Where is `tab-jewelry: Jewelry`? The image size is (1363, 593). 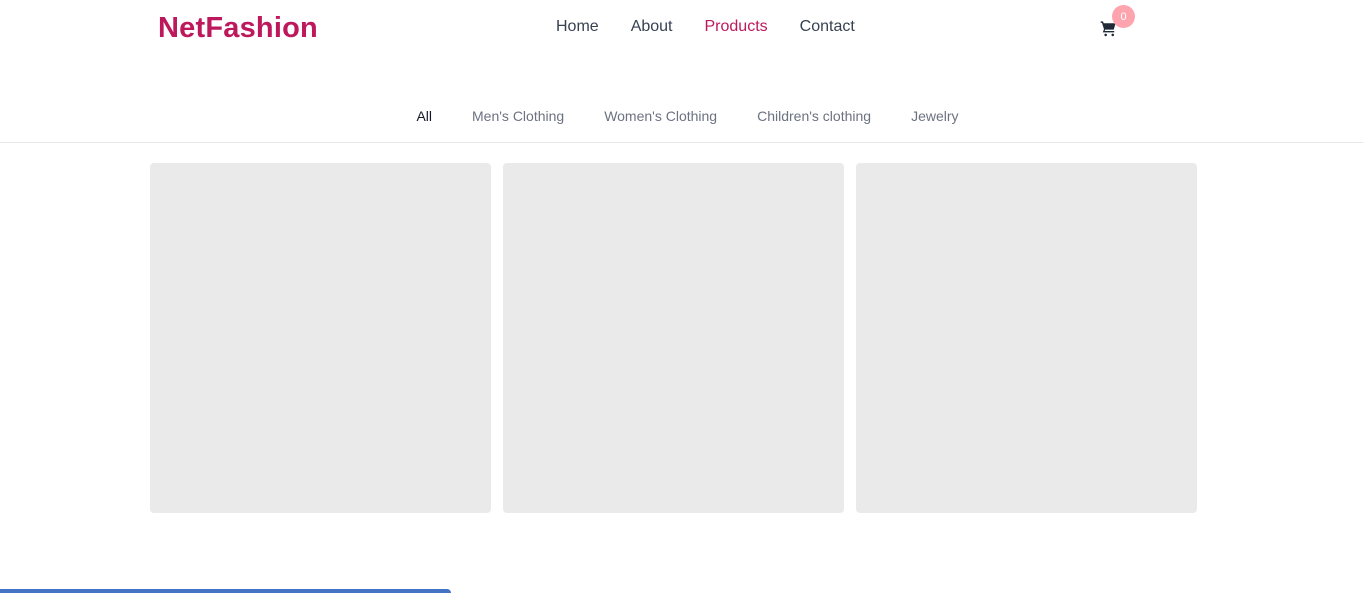
tab-jewelry: Jewelry is located at coordinates (934, 122).